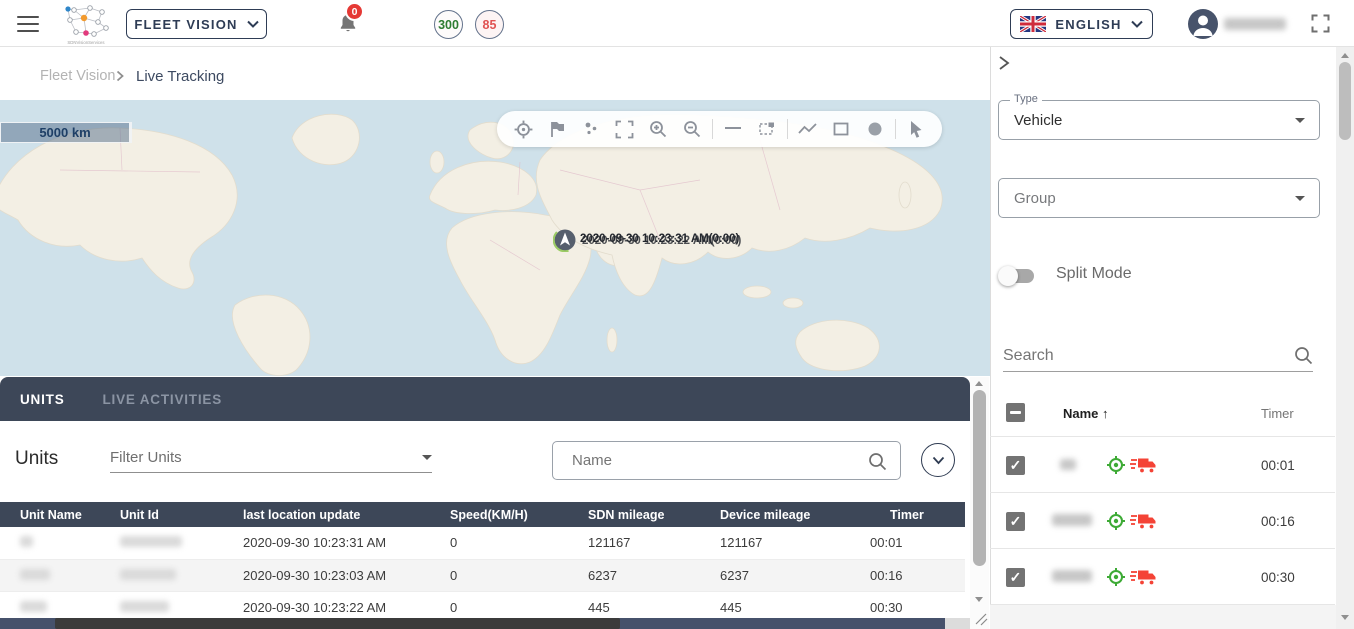  What do you see at coordinates (60, 514) in the screenshot?
I see `col-unit-name: Unit Name` at bounding box center [60, 514].